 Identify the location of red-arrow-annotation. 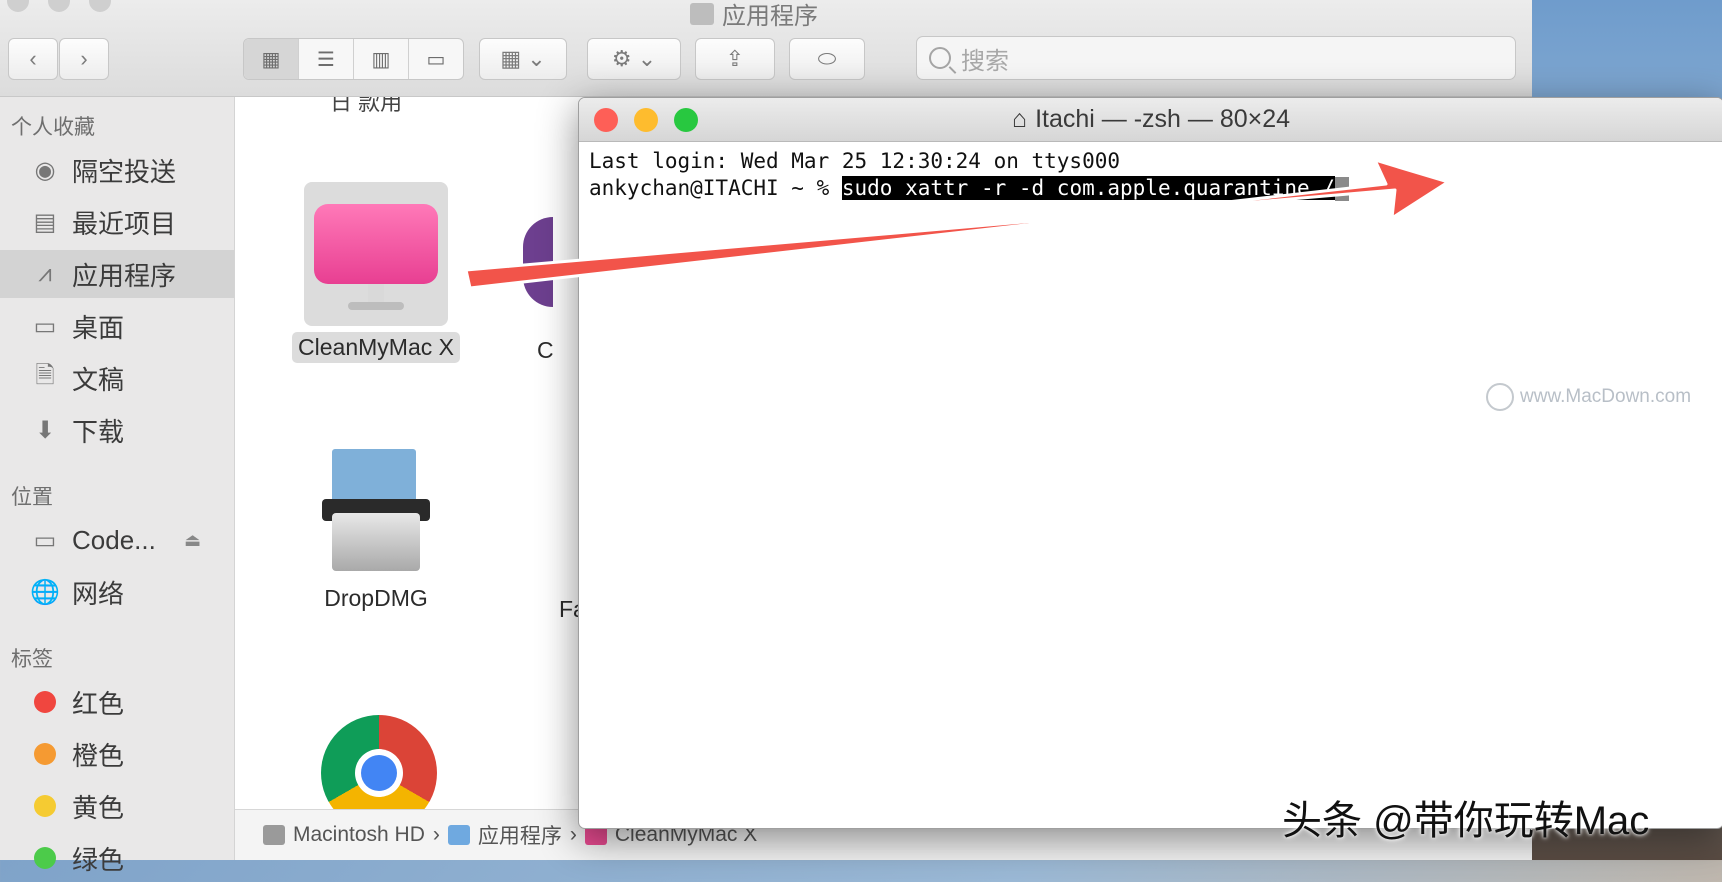
(957, 224).